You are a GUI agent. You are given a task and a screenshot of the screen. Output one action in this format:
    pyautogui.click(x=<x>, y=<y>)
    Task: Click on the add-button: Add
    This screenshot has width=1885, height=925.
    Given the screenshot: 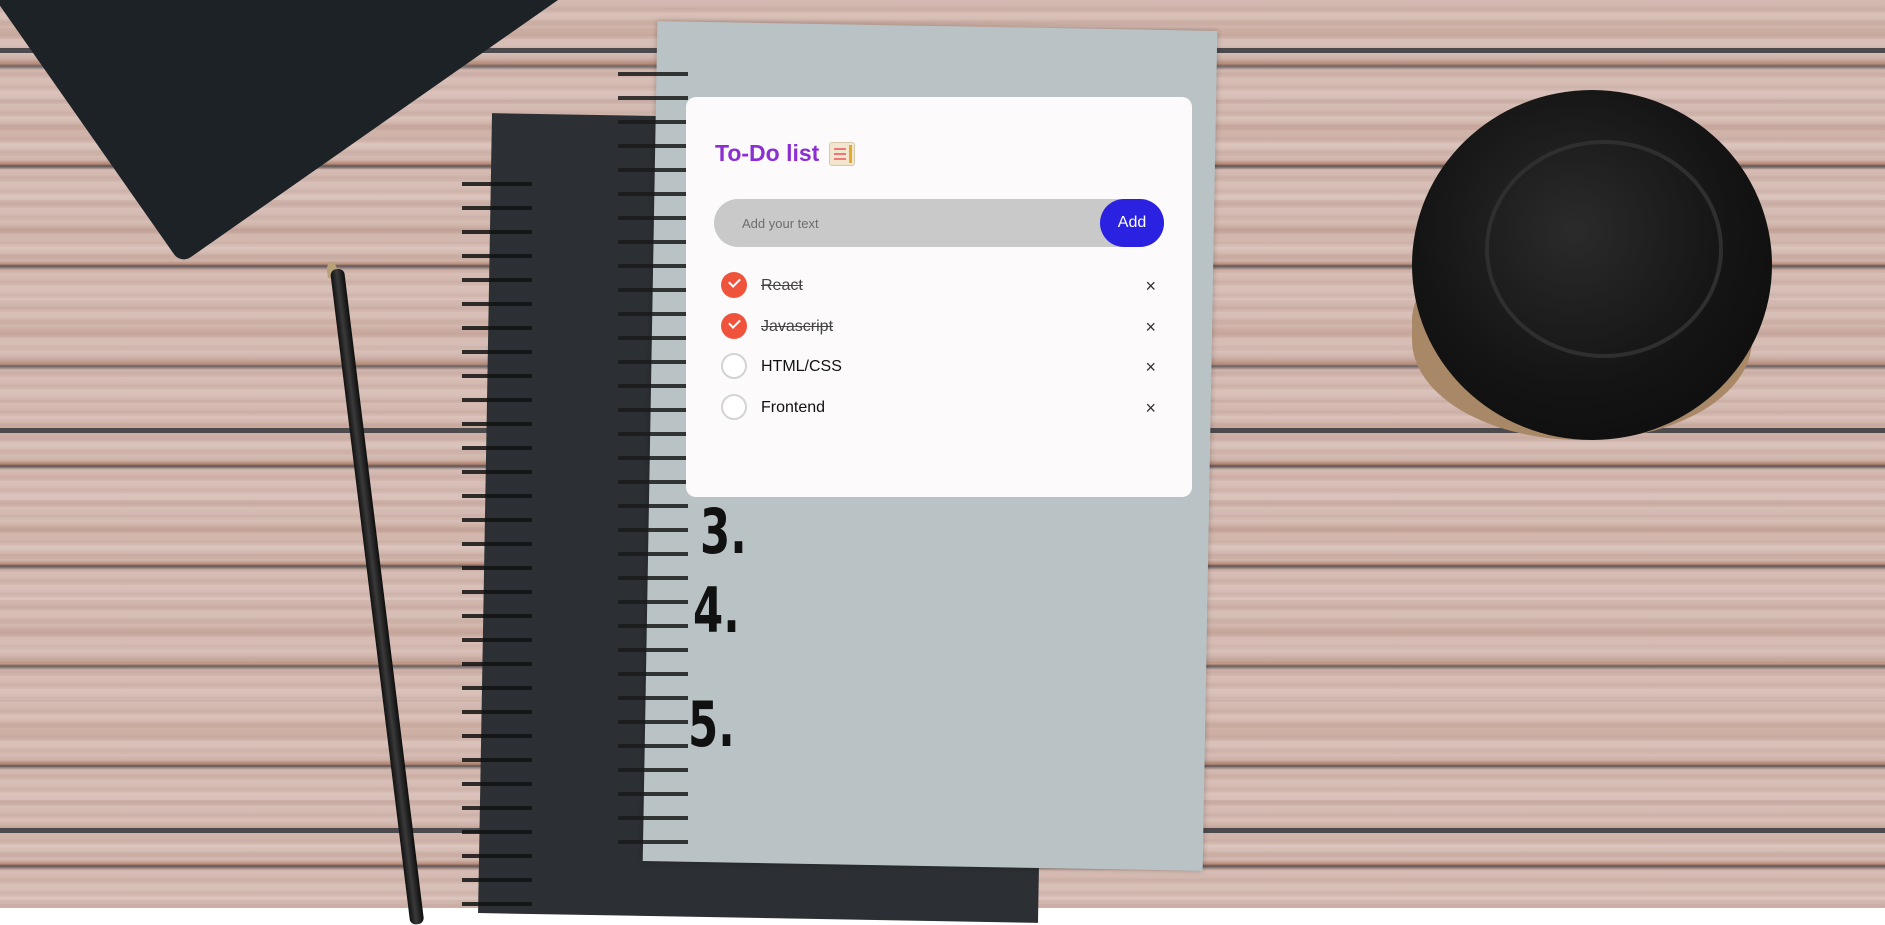 What is the action you would take?
    pyautogui.click(x=1132, y=223)
    